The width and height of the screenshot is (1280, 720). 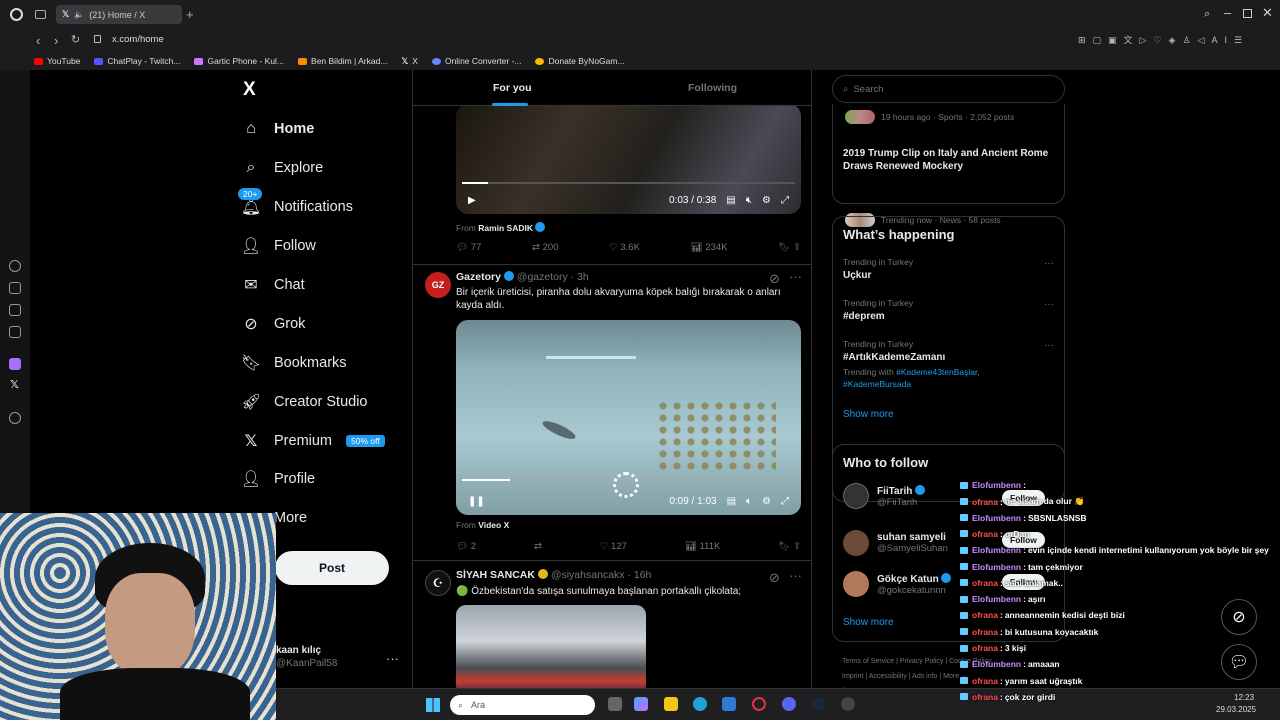 What do you see at coordinates (341, 660) in the screenshot?
I see `account-switcher: kaan kılıç @KaanPail58 ···` at bounding box center [341, 660].